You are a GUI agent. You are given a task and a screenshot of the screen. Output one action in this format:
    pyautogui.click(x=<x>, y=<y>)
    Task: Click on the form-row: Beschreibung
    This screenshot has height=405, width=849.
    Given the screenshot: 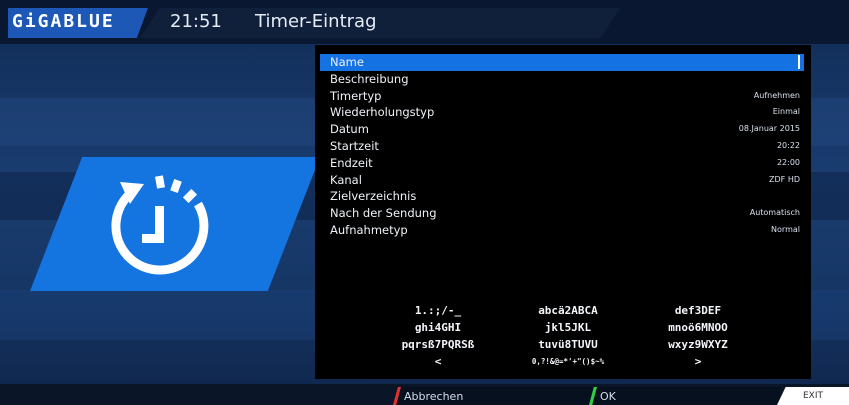 What is the action you would take?
    pyautogui.click(x=562, y=79)
    